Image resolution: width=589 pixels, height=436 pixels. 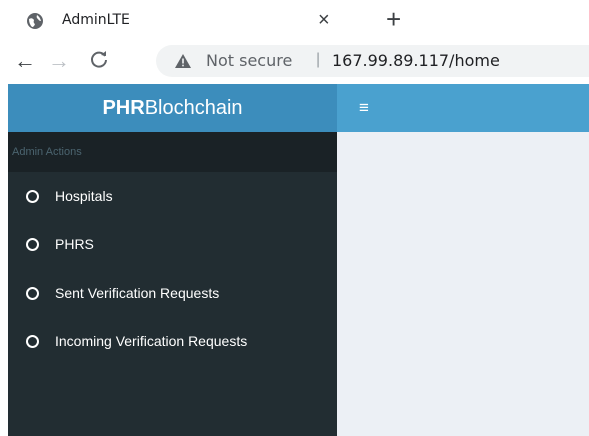 What do you see at coordinates (193, 107) in the screenshot?
I see `logo-light-text: Blochchain` at bounding box center [193, 107].